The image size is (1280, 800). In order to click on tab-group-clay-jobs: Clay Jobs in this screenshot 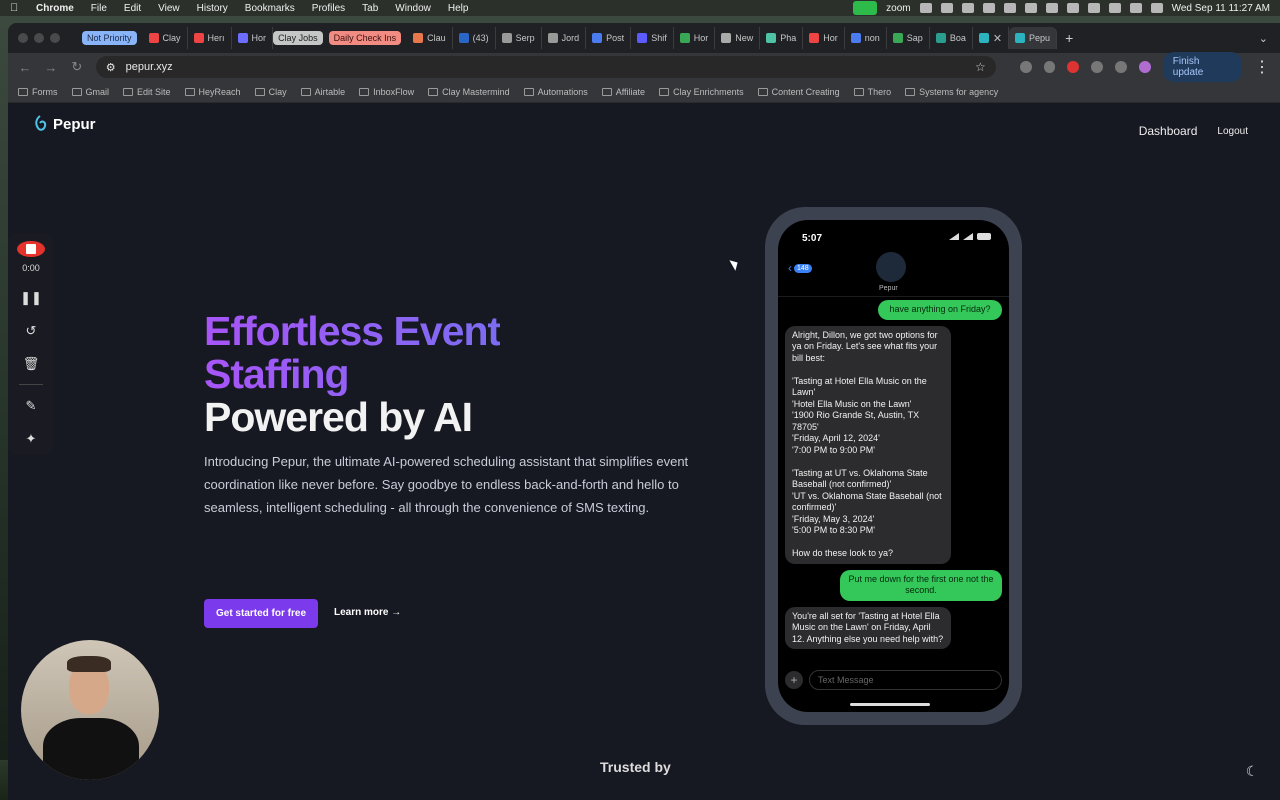, I will do `click(298, 38)`.